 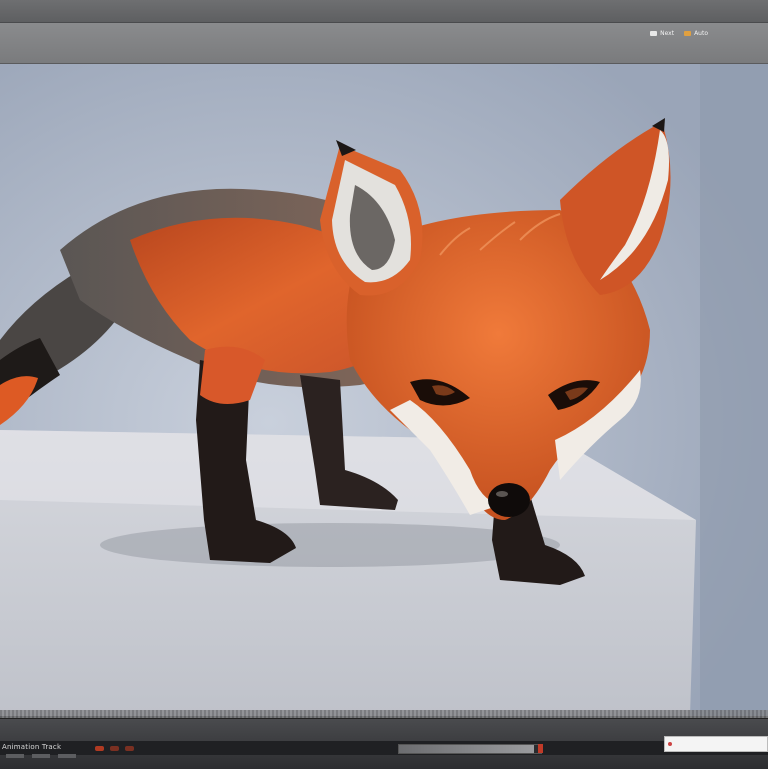 I want to click on status-indicators, so click(x=41, y=756).